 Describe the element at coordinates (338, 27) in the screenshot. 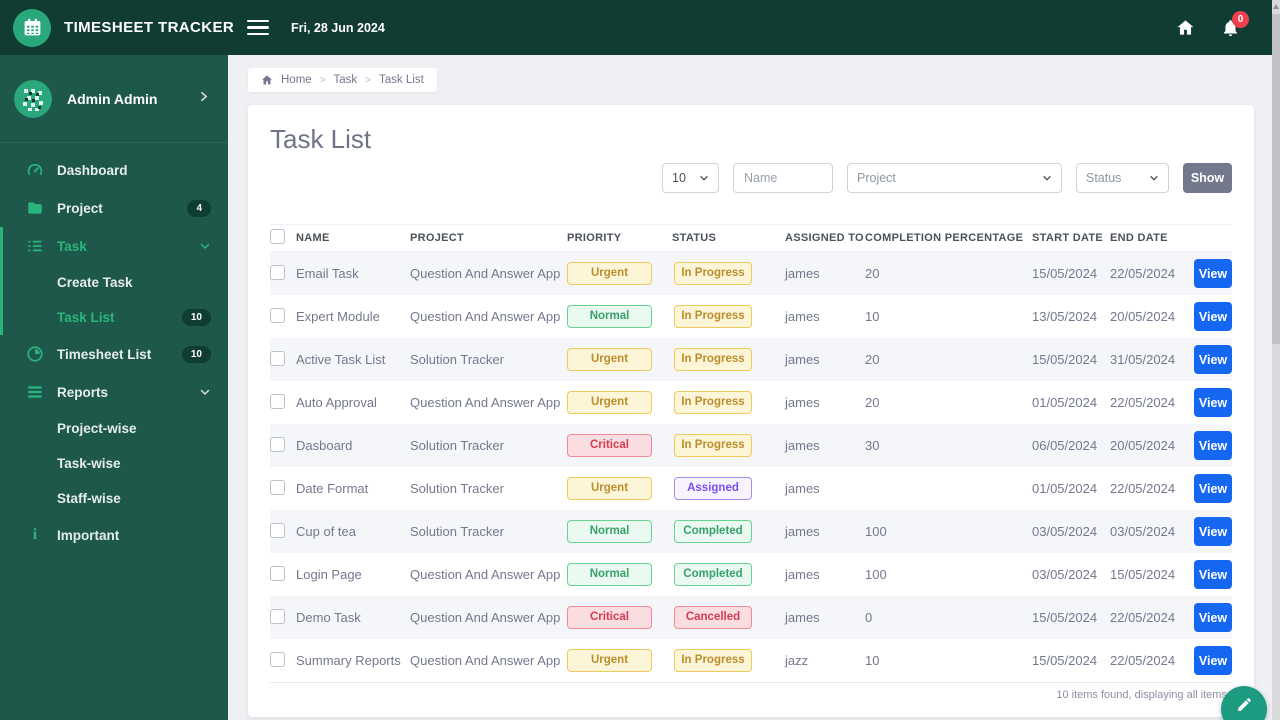

I see `current-date: Fri, 28 Jun 2024` at that location.